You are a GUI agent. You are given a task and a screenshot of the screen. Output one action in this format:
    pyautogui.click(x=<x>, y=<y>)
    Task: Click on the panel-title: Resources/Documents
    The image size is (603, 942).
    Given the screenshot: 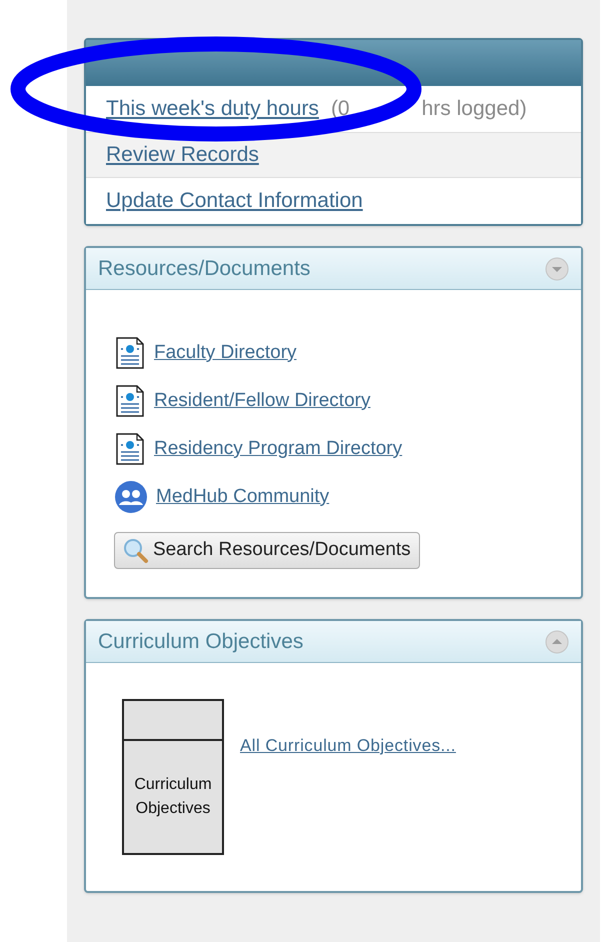 What is the action you would take?
    pyautogui.click(x=204, y=269)
    